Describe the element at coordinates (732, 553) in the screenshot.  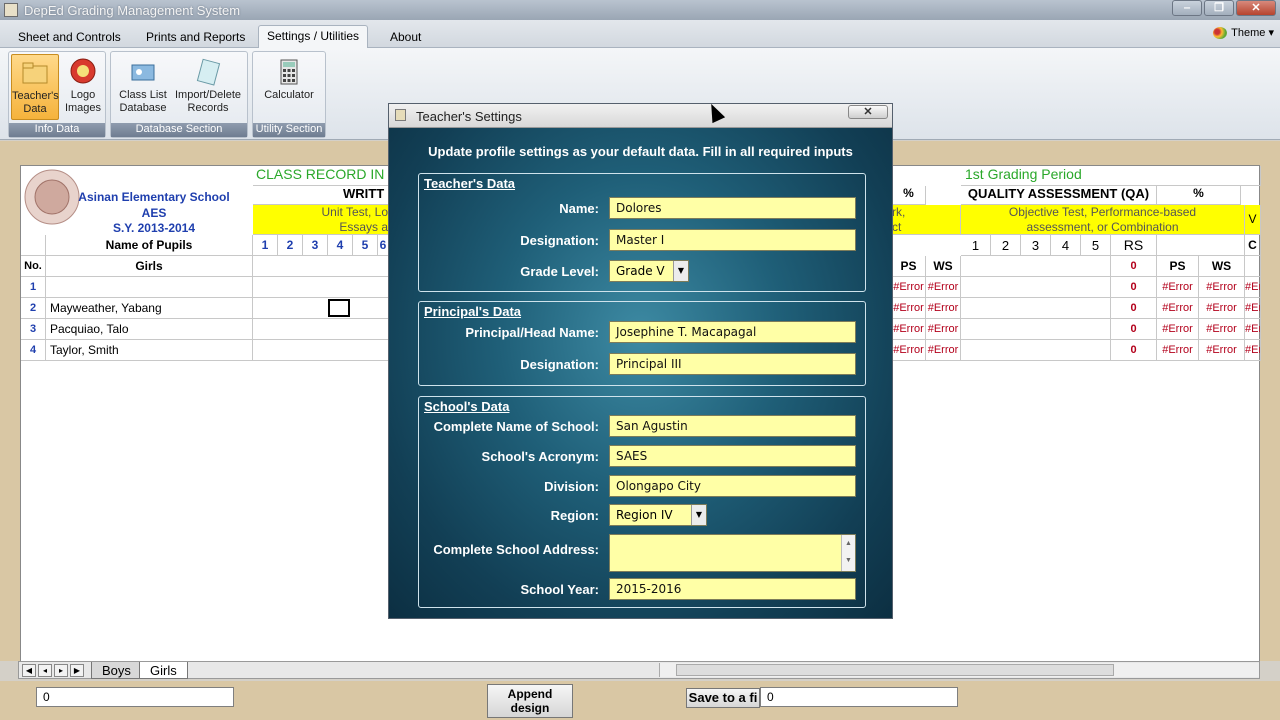
I see `school-address-field: ▲ ▼` at that location.